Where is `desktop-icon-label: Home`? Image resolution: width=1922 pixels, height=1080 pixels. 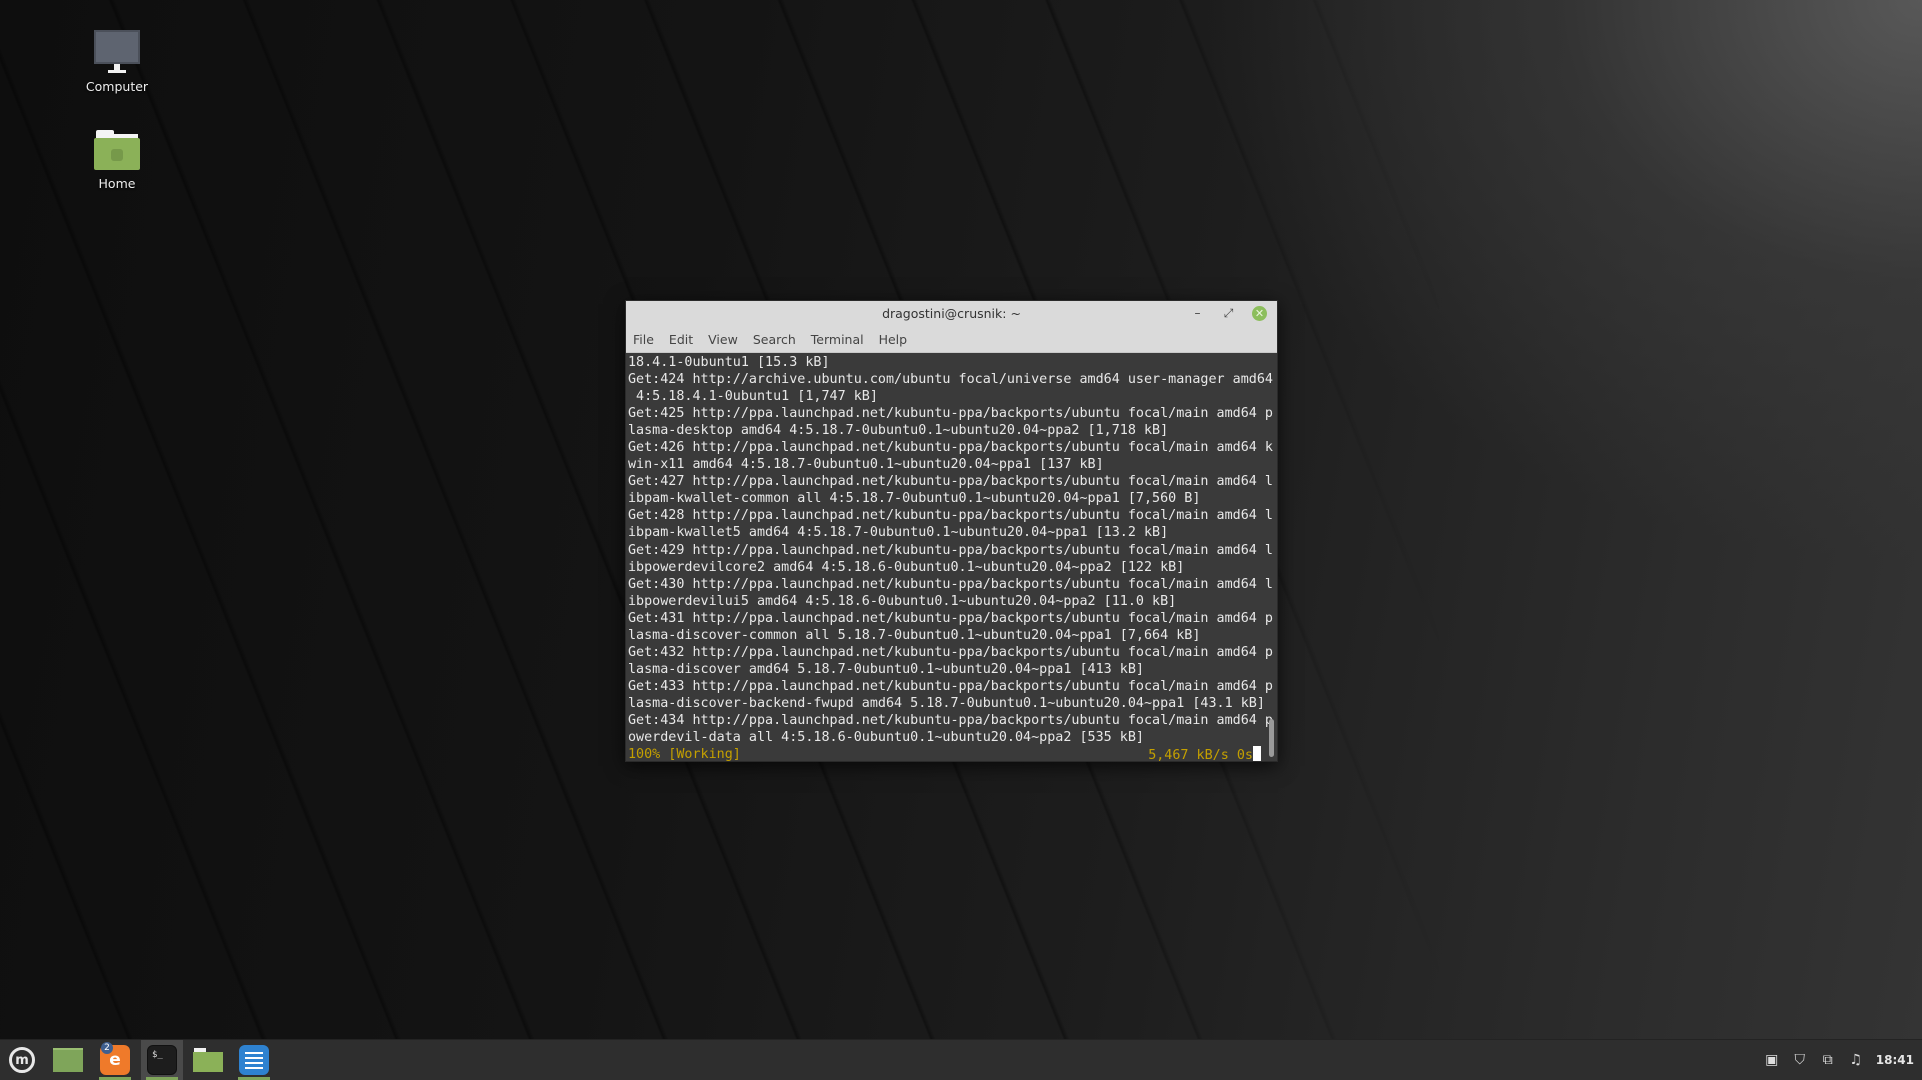
desktop-icon-label: Home is located at coordinates (117, 183).